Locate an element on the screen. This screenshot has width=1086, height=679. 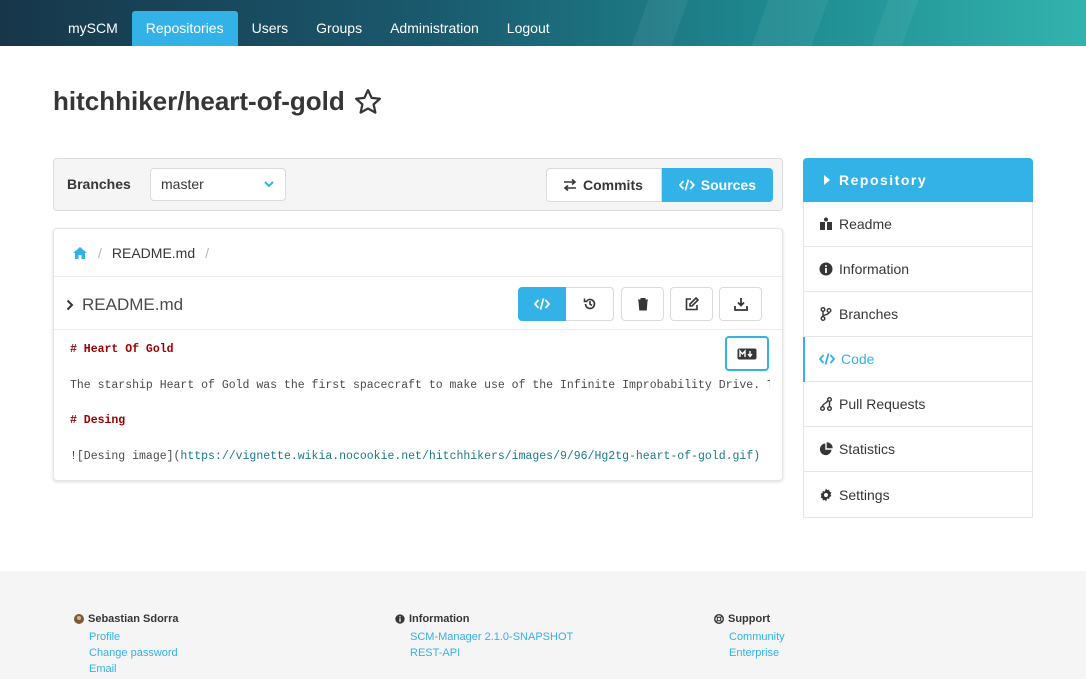
branches-label: Branches is located at coordinates (99, 184).